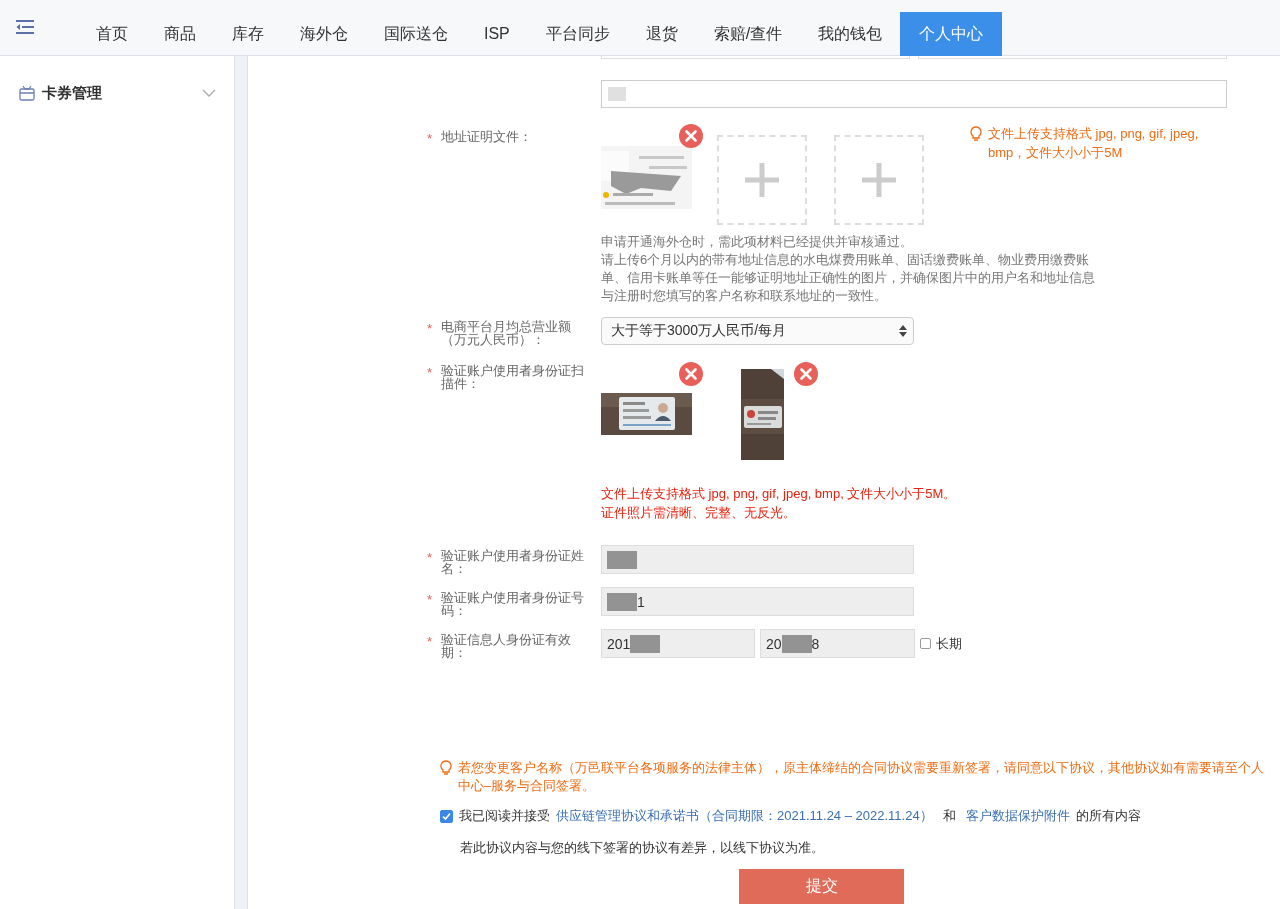 The height and width of the screenshot is (909, 1280). What do you see at coordinates (497, 34) in the screenshot?
I see `nav-tab: ISP` at bounding box center [497, 34].